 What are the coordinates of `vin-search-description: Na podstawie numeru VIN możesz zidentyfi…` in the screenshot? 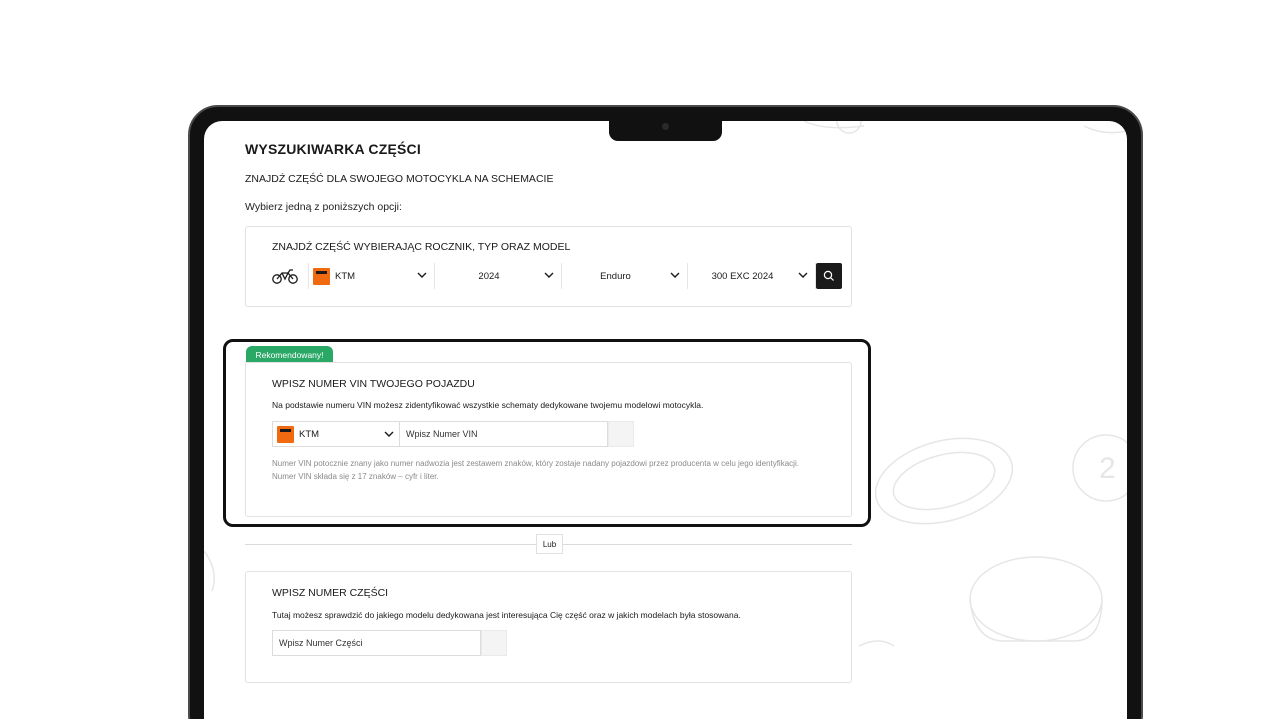 It's located at (488, 405).